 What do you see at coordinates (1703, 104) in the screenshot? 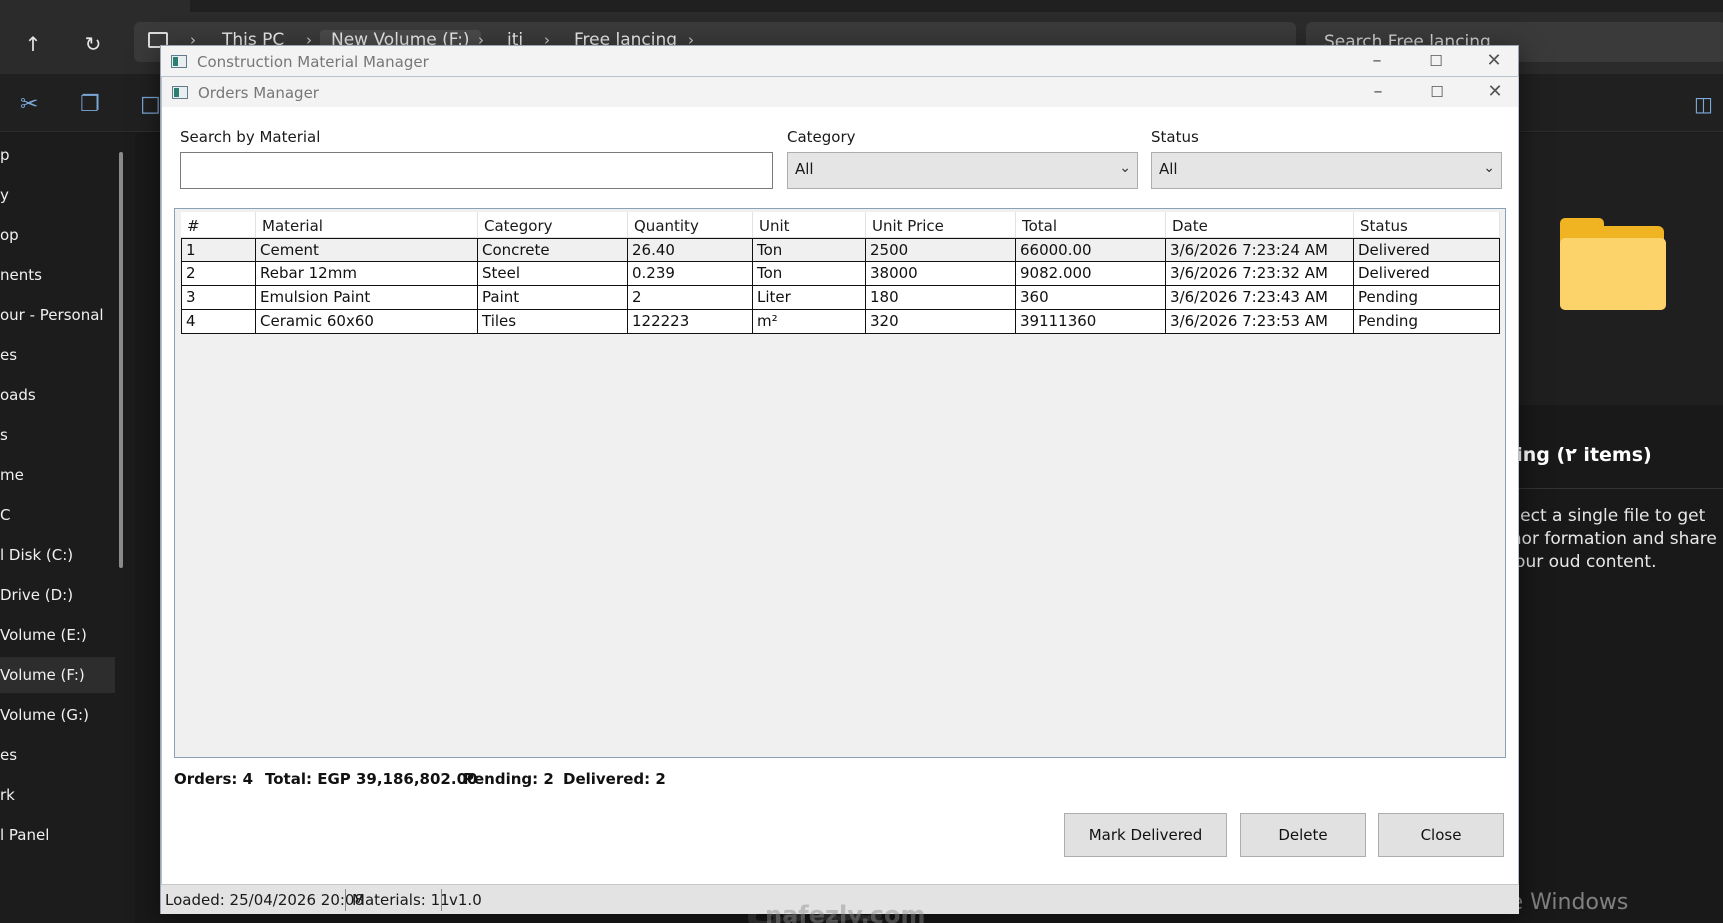
I see `details-pane-icon: ◫` at bounding box center [1703, 104].